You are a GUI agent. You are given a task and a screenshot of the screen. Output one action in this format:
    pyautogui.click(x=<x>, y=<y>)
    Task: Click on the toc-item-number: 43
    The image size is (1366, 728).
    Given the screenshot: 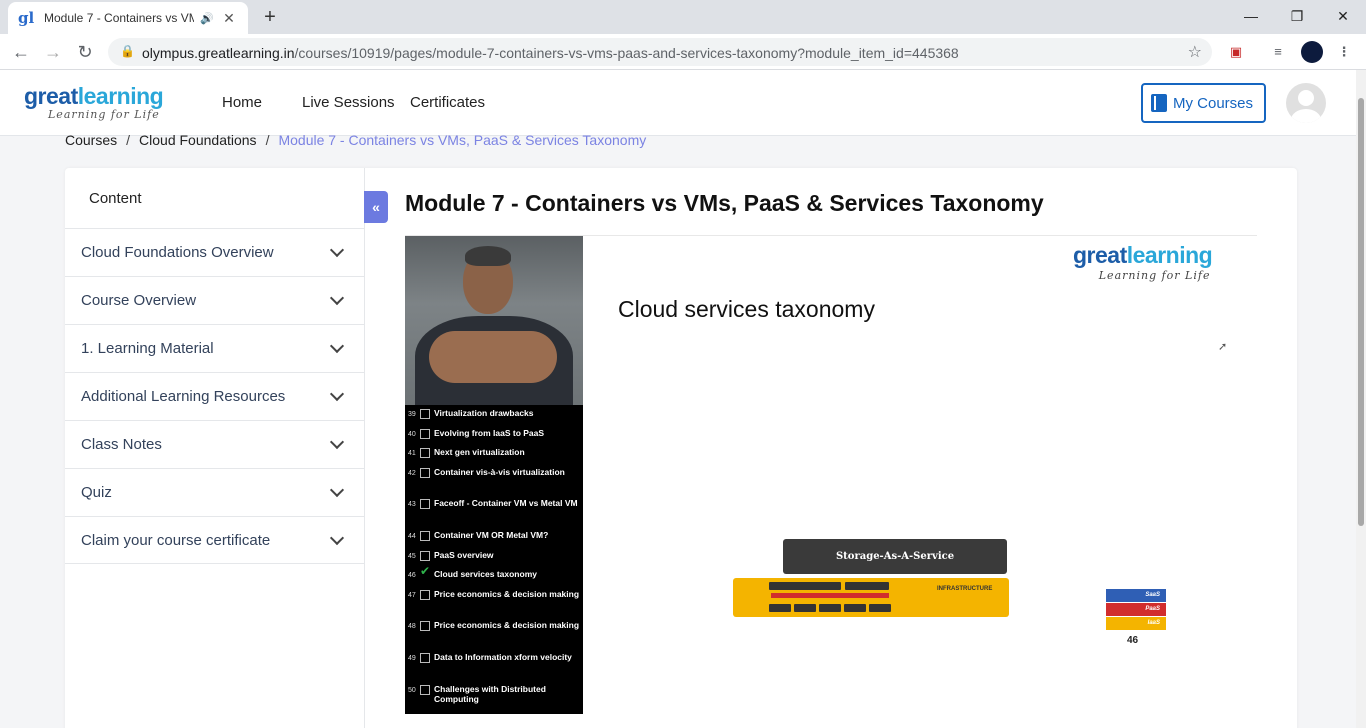 What is the action you would take?
    pyautogui.click(x=412, y=505)
    